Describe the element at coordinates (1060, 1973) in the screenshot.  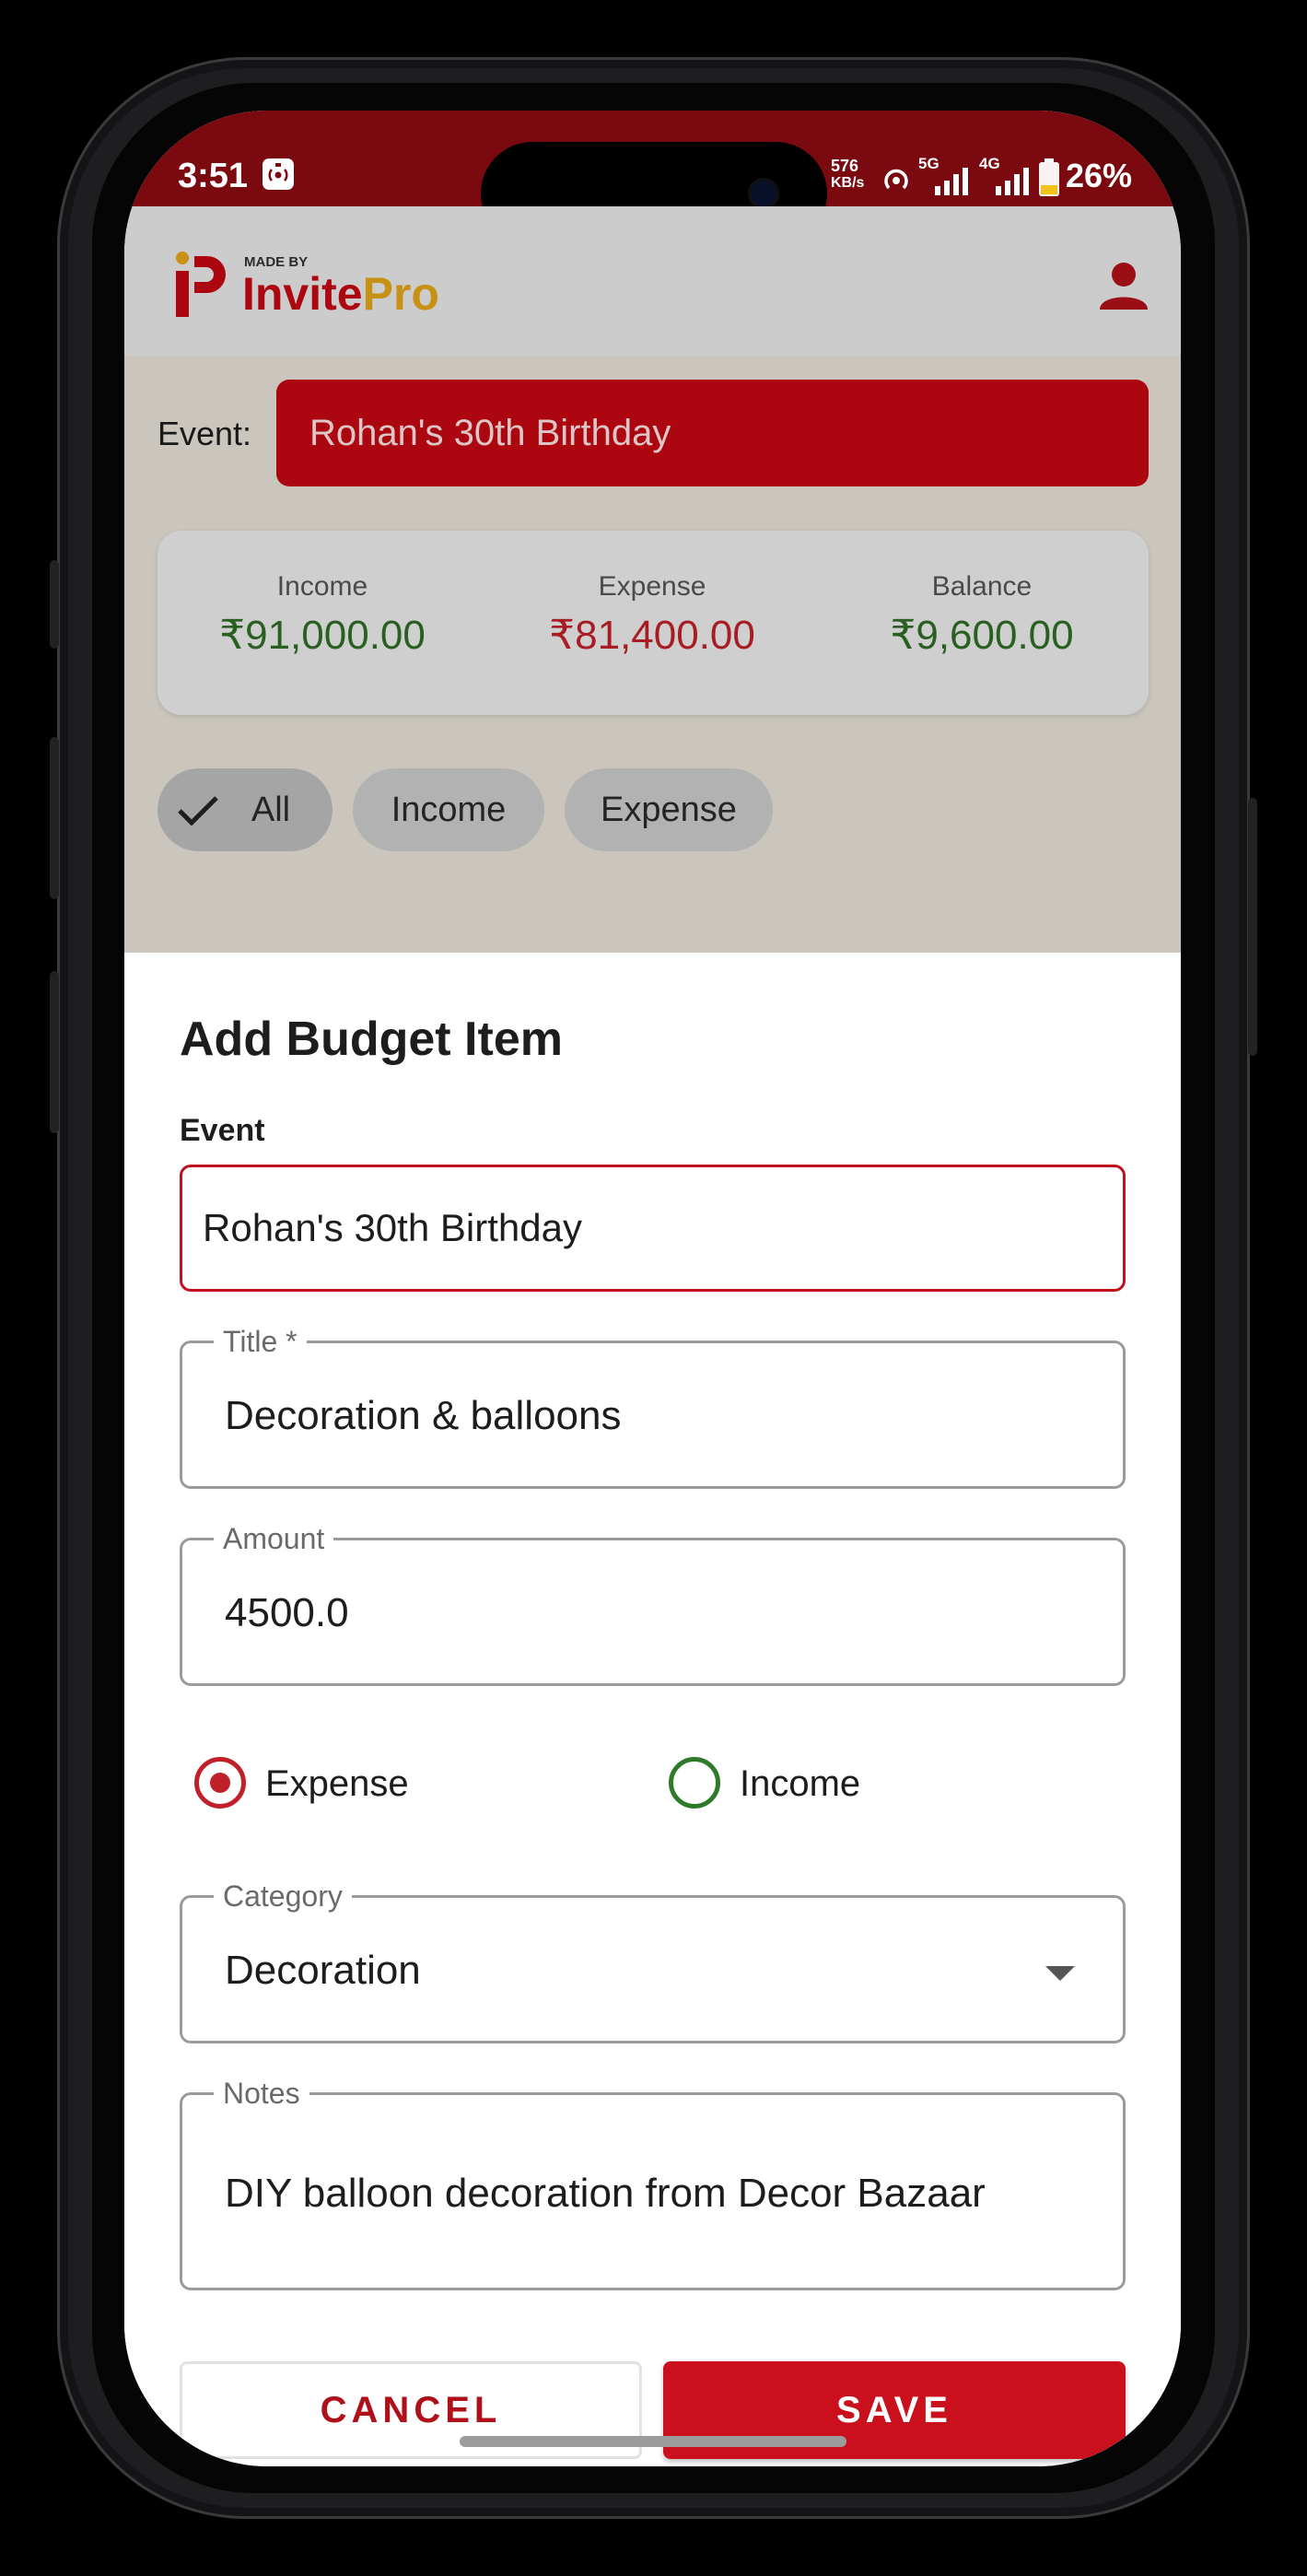
I see `dropdown-arrow-icon` at that location.